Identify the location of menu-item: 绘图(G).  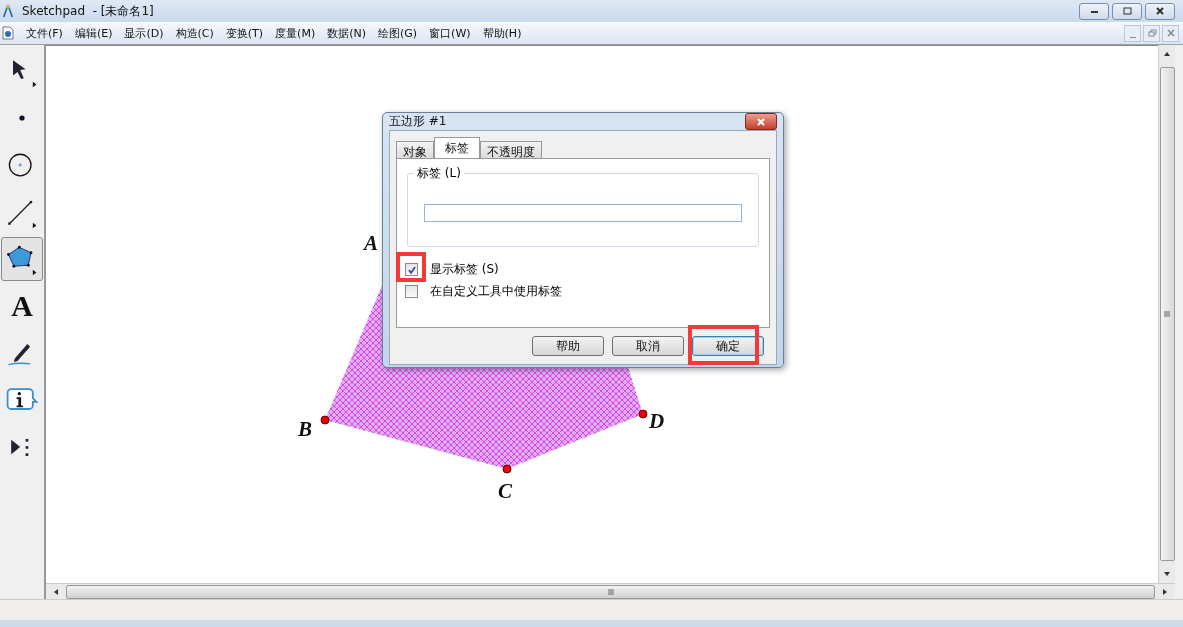
(398, 33).